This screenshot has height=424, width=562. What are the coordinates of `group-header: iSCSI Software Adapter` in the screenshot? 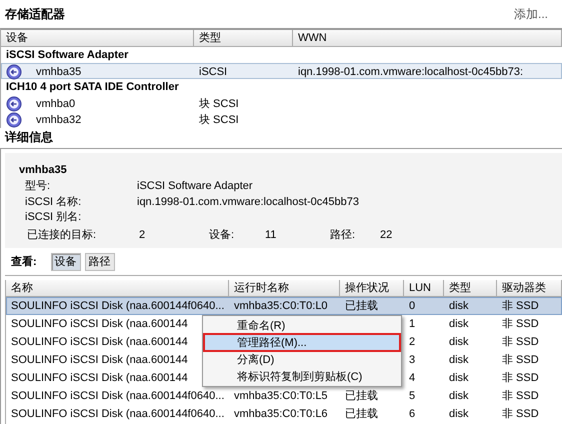 It's located at (67, 55).